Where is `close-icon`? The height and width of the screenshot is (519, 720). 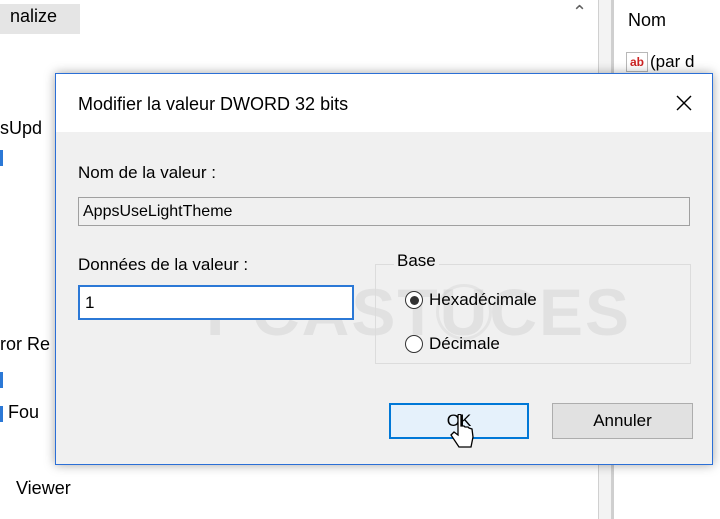 close-icon is located at coordinates (684, 103).